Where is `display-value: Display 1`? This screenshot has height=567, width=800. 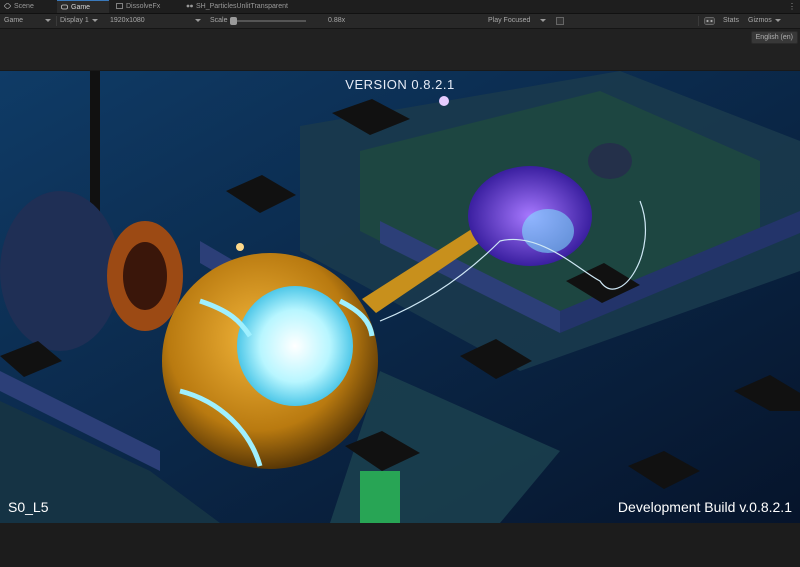 display-value: Display 1 is located at coordinates (74, 20).